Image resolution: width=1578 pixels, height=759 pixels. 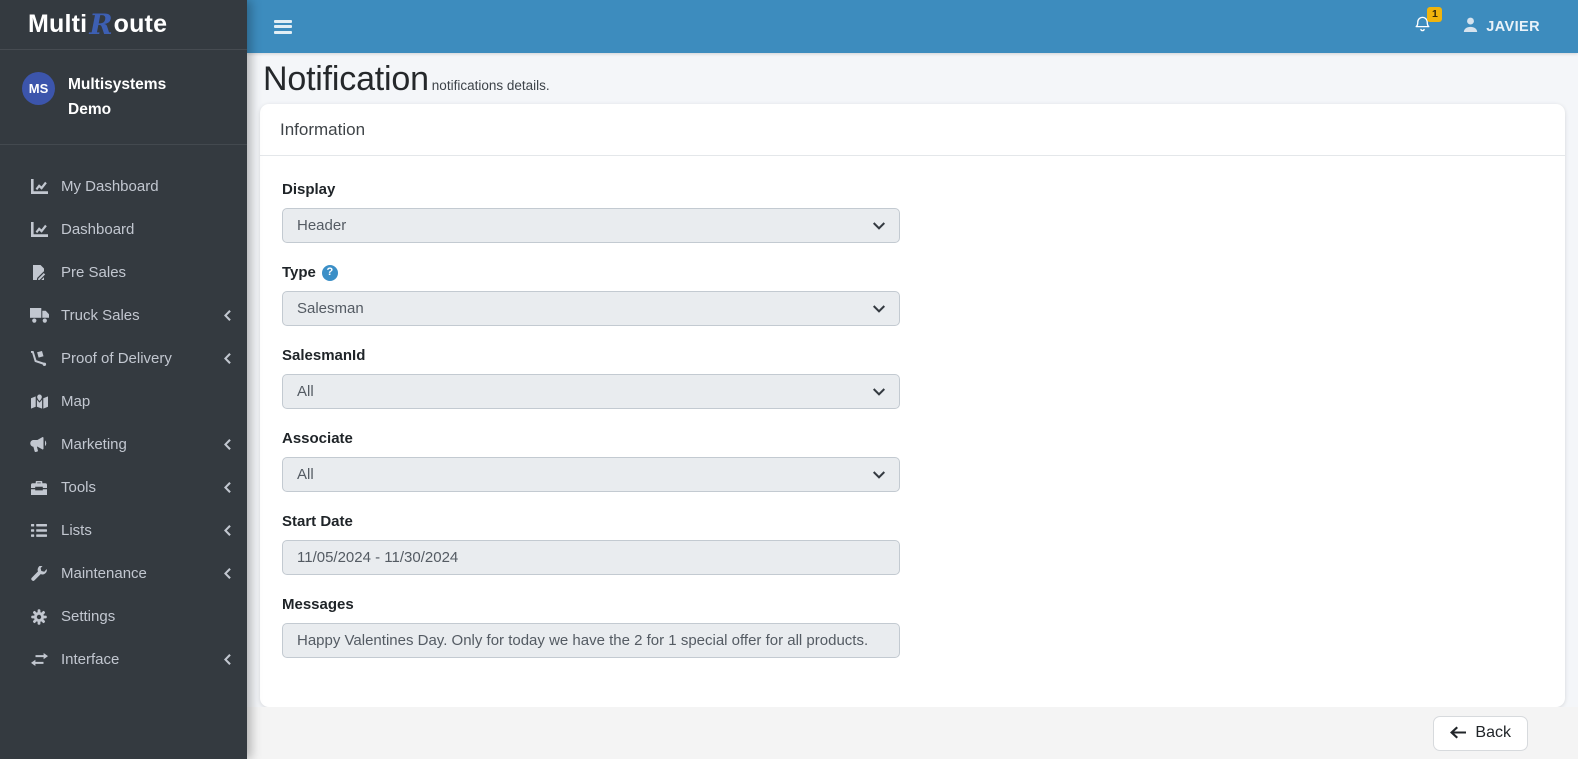 I want to click on card-title: Information, so click(x=912, y=130).